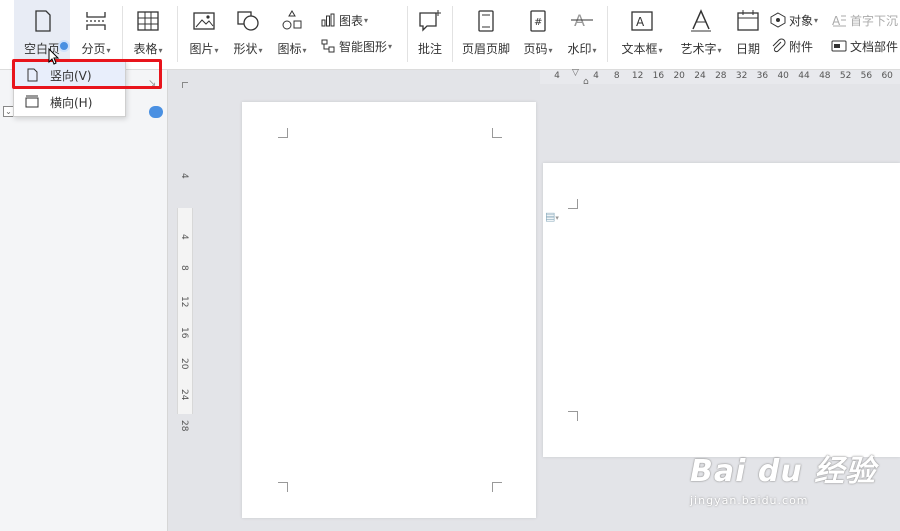 Image resolution: width=900 pixels, height=531 pixels. I want to click on watermark-url-text: jingyan.baidu.com, so click(749, 500).